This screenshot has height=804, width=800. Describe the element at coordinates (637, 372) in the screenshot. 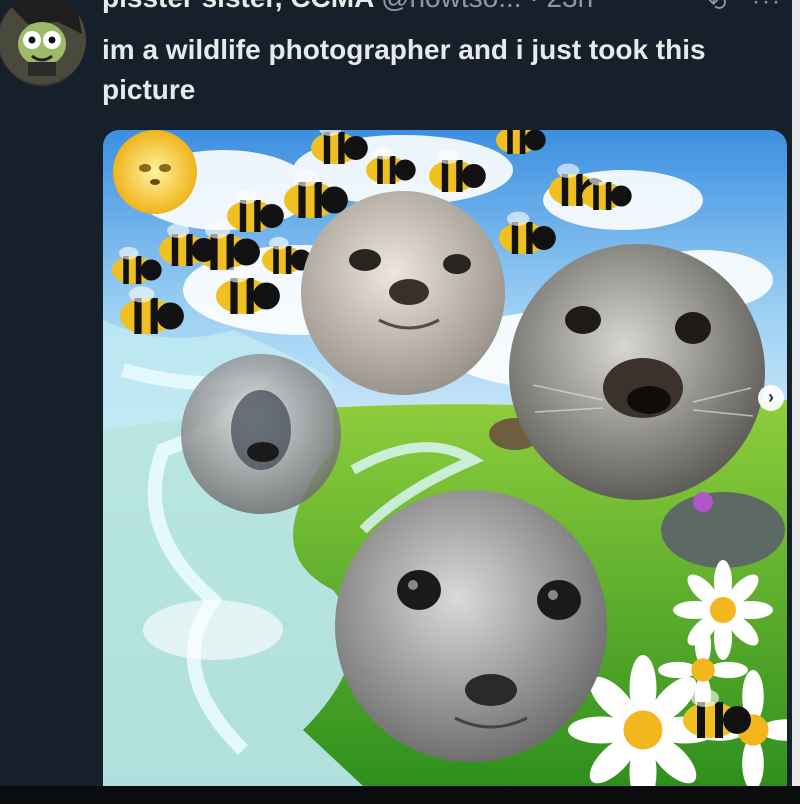

I see `seal-balloon-right` at that location.